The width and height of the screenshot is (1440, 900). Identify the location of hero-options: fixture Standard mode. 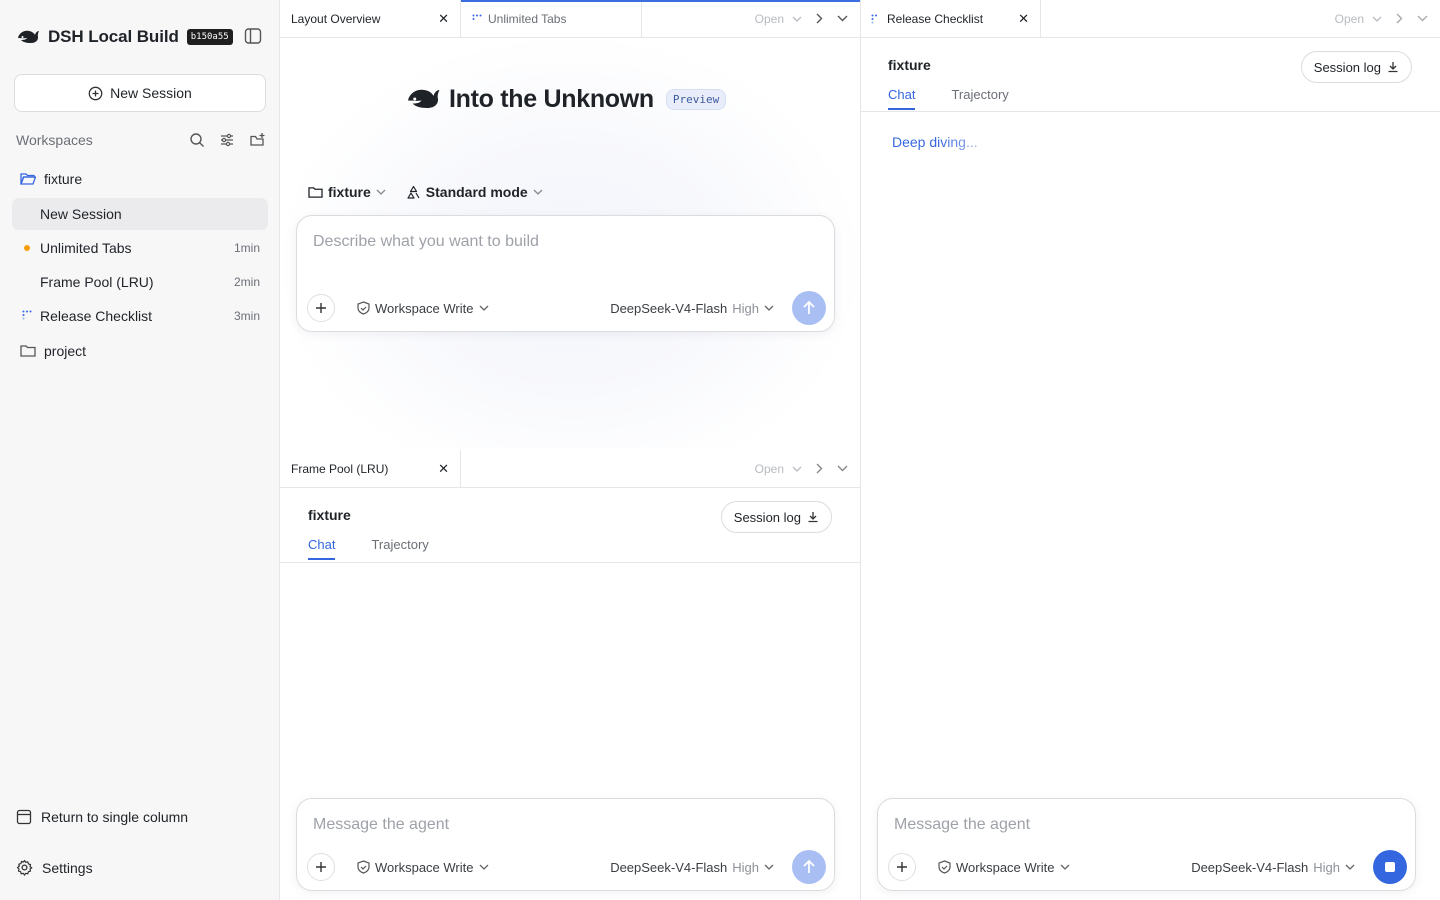
(425, 192).